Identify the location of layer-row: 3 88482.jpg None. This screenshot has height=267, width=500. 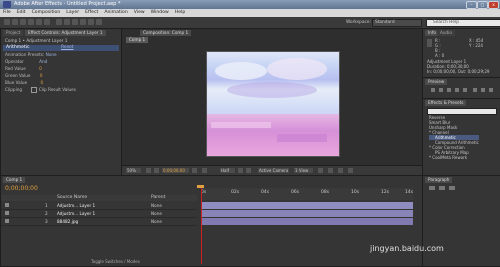
(99, 222).